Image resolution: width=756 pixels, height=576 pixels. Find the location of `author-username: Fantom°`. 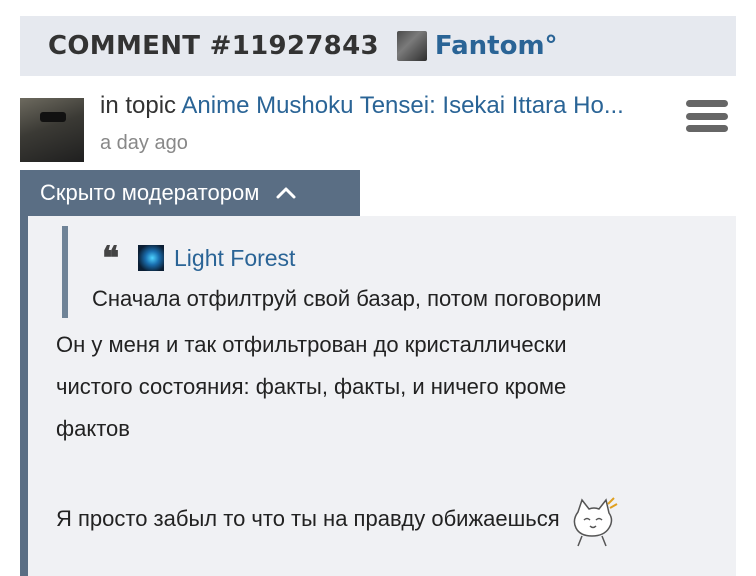

author-username: Fantom° is located at coordinates (496, 46).